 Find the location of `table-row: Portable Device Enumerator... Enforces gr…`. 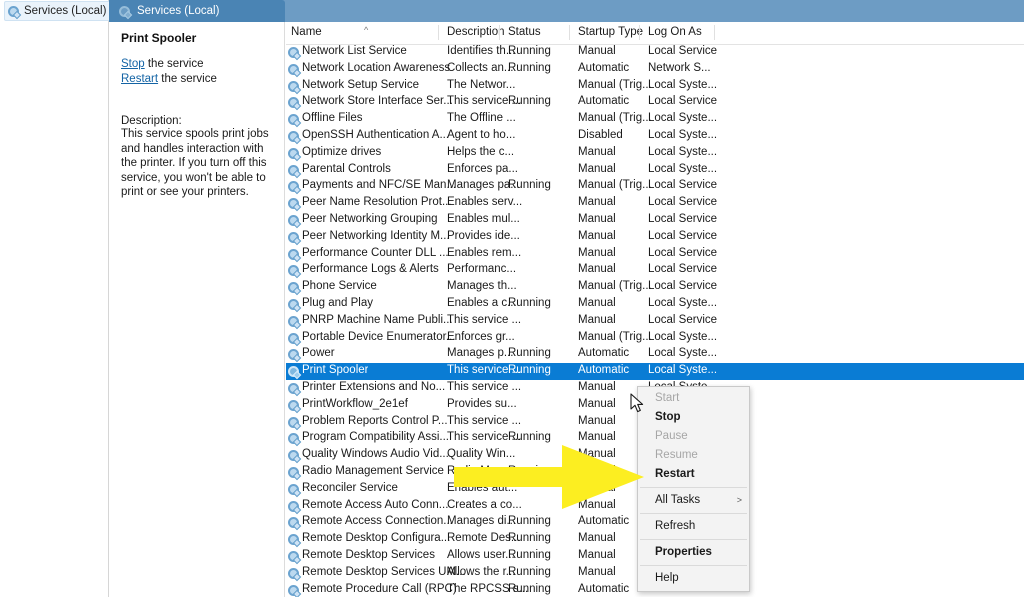

table-row: Portable Device Enumerator... Enforces gr… is located at coordinates (655, 338).